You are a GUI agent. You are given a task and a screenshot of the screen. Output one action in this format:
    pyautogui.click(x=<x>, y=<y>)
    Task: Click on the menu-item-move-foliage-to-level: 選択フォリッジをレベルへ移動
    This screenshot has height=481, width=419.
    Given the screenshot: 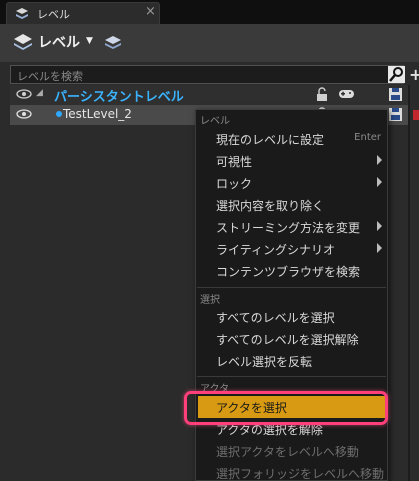 What is the action you would take?
    pyautogui.click(x=291, y=471)
    